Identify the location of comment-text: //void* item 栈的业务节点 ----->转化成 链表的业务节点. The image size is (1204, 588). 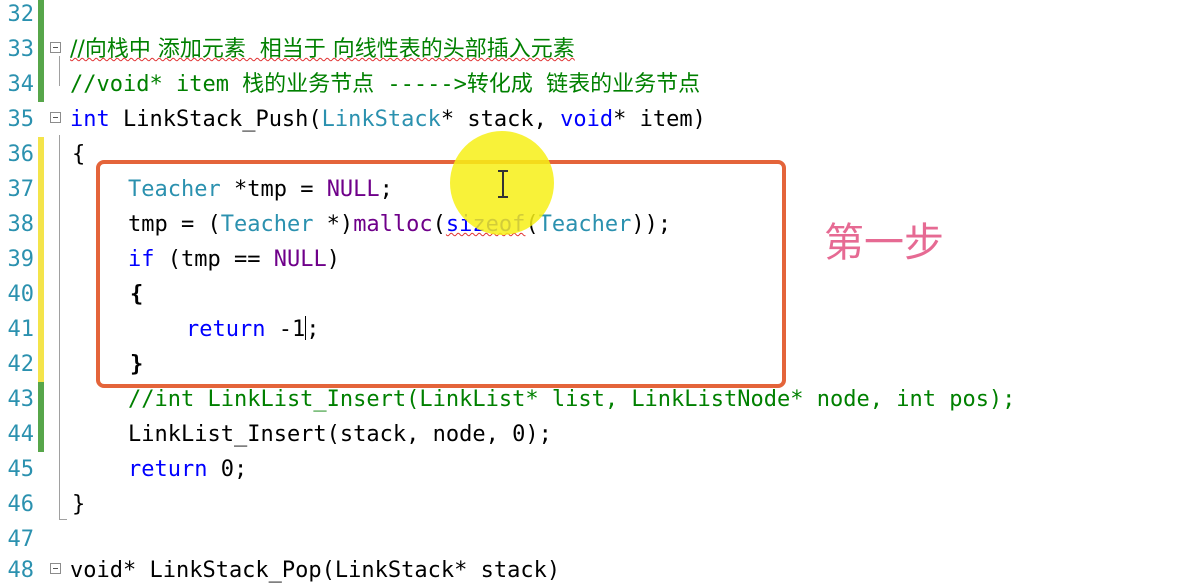
(385, 84).